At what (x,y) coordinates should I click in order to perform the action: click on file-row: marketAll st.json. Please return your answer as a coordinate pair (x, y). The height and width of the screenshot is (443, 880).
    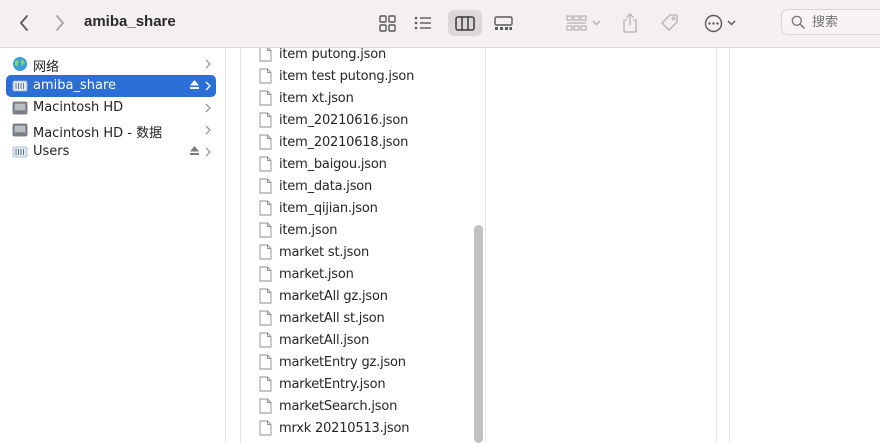
    Looking at the image, I should click on (362, 319).